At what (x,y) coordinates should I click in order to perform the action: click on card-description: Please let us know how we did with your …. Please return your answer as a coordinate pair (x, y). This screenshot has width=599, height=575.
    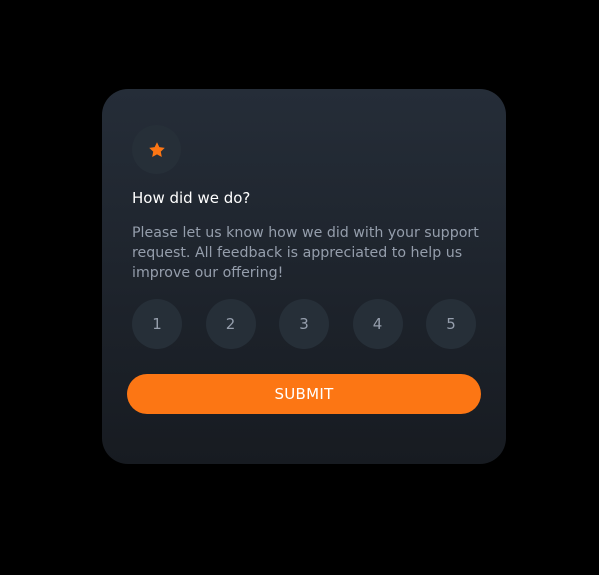
    Looking at the image, I should click on (305, 253).